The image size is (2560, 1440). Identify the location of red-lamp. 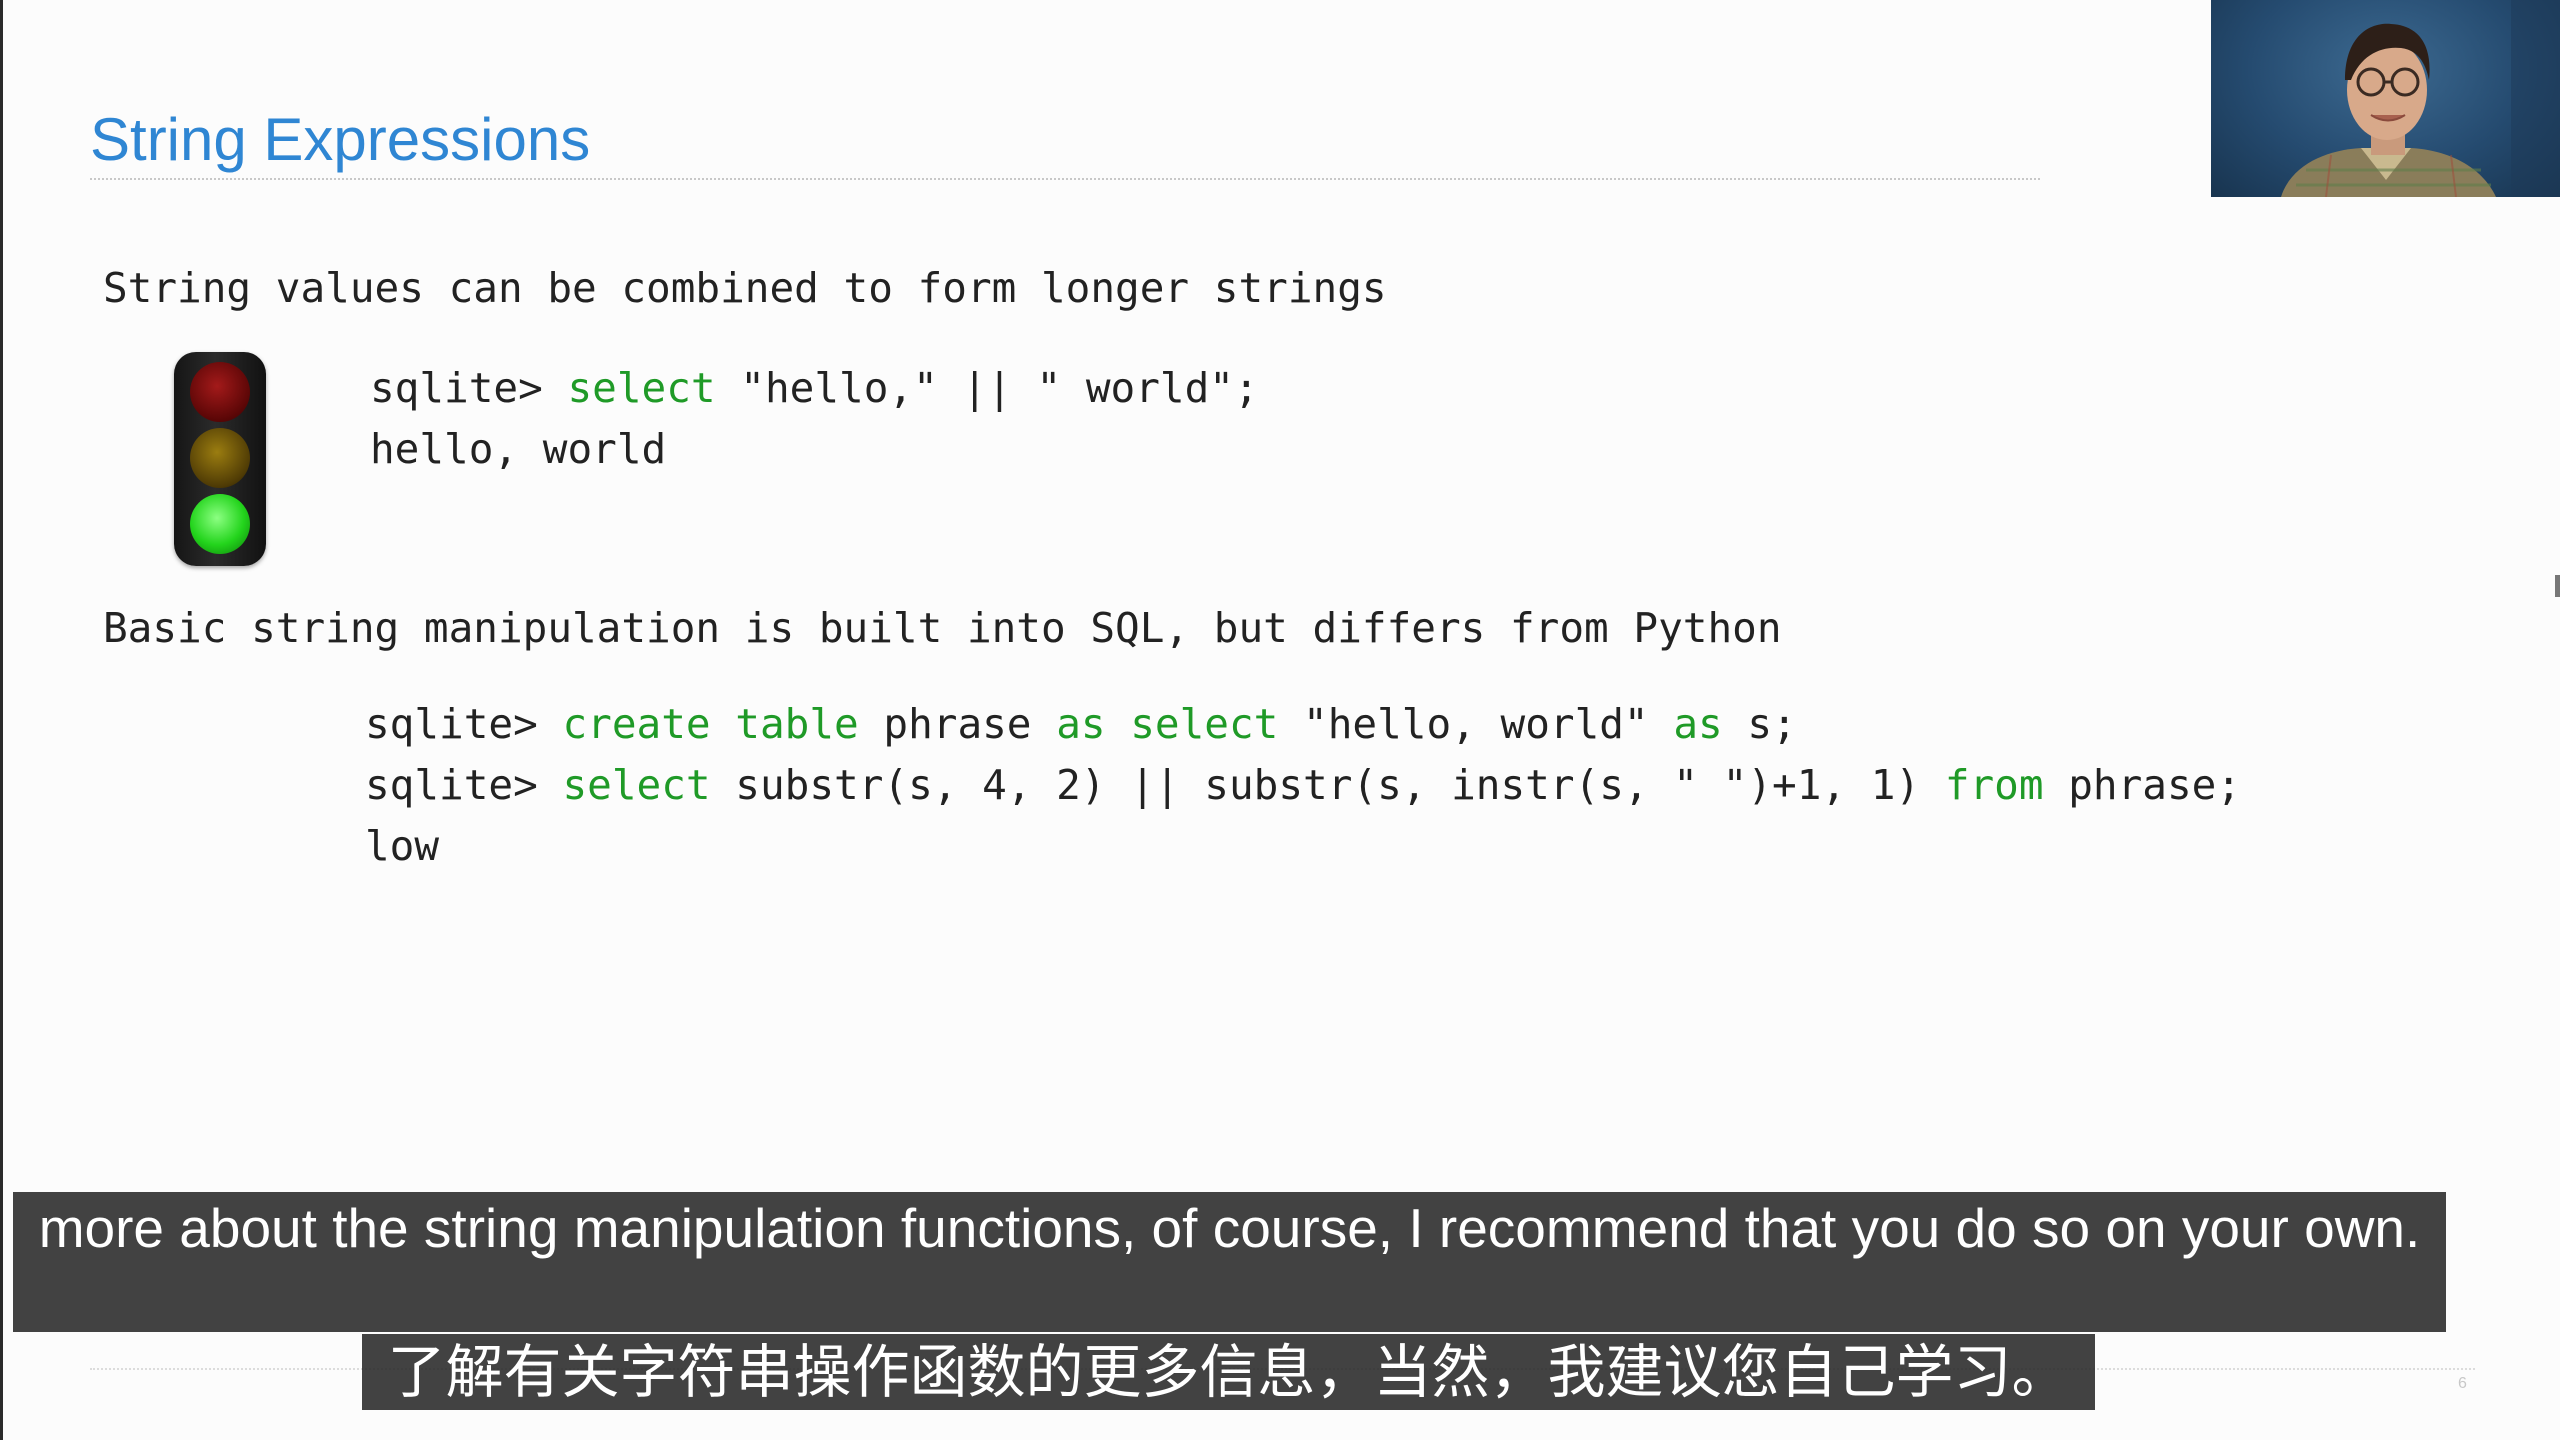
(220, 392).